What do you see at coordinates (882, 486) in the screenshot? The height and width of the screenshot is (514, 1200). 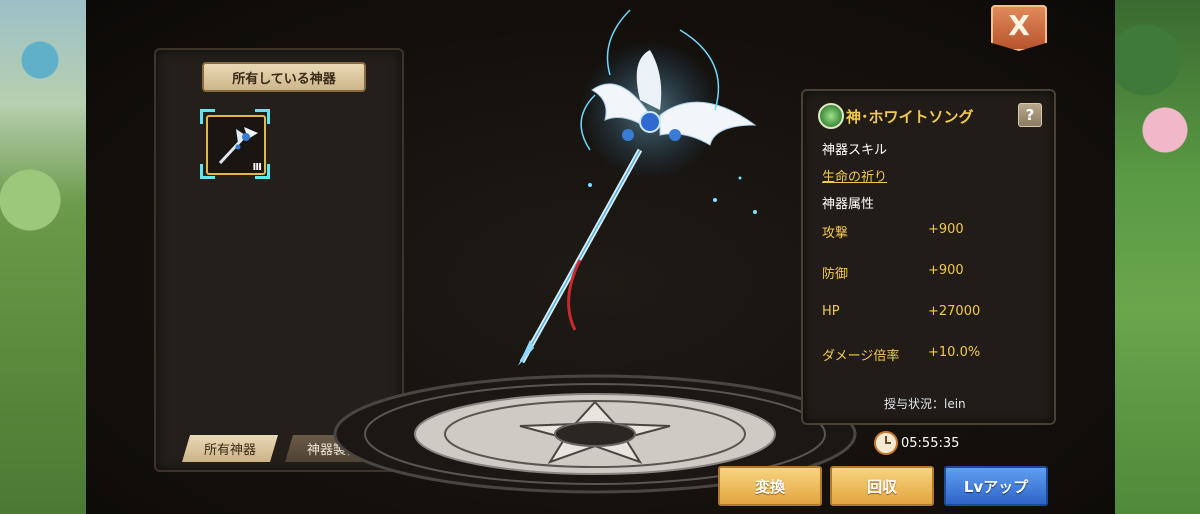 I see `recover-button: 回収` at bounding box center [882, 486].